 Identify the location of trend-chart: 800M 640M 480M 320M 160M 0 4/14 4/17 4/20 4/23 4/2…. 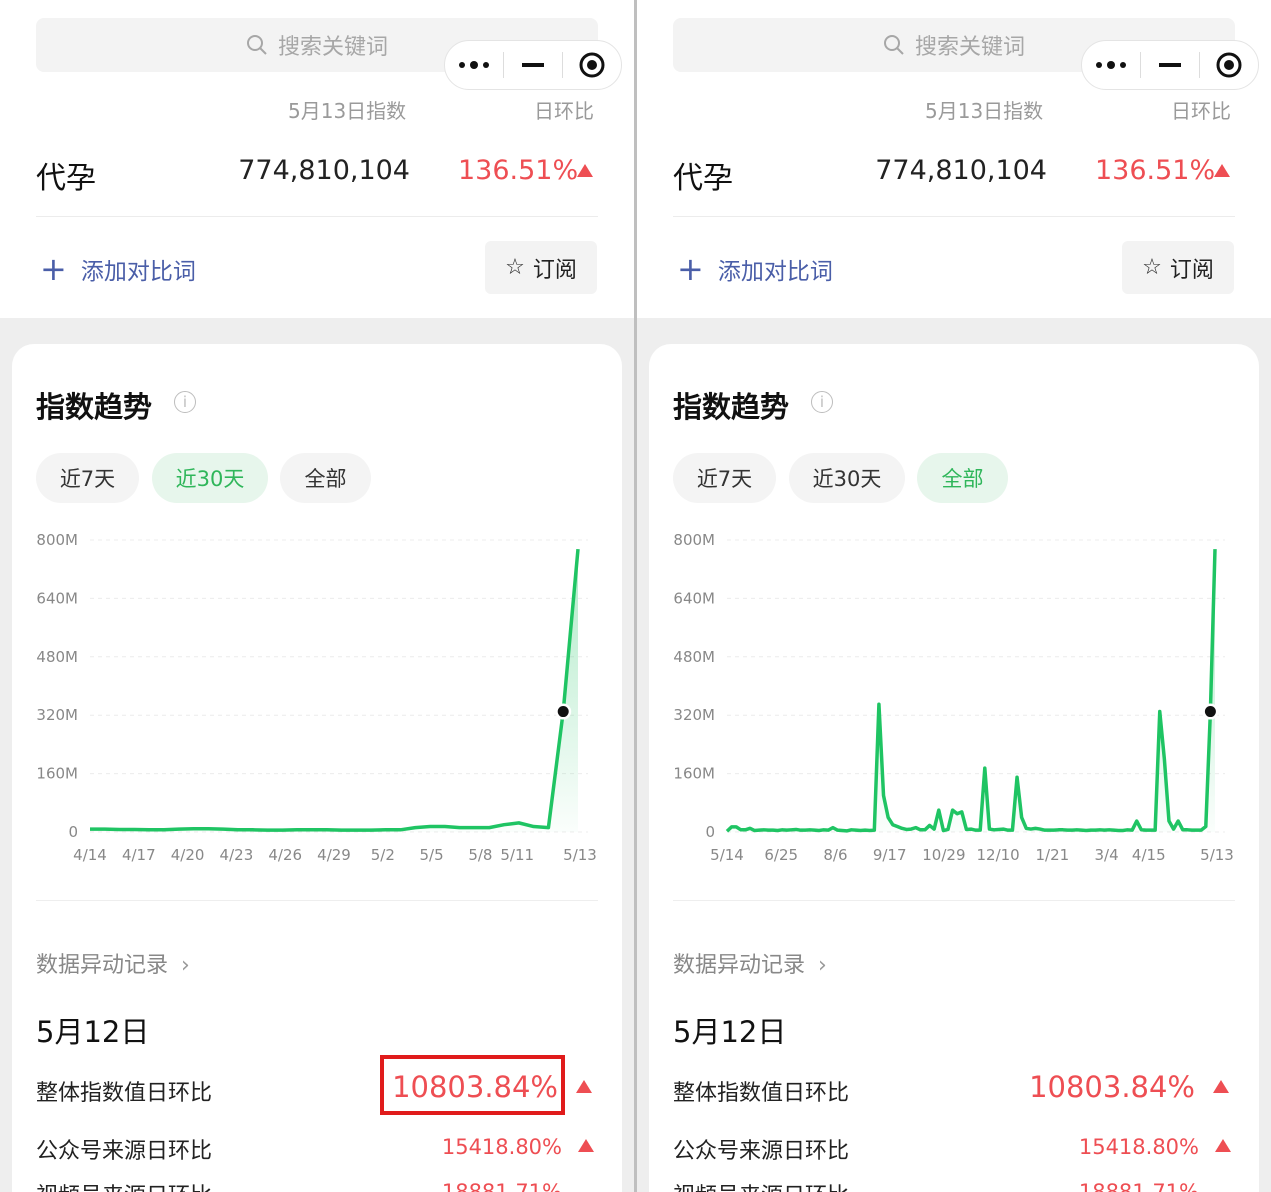
(317, 694).